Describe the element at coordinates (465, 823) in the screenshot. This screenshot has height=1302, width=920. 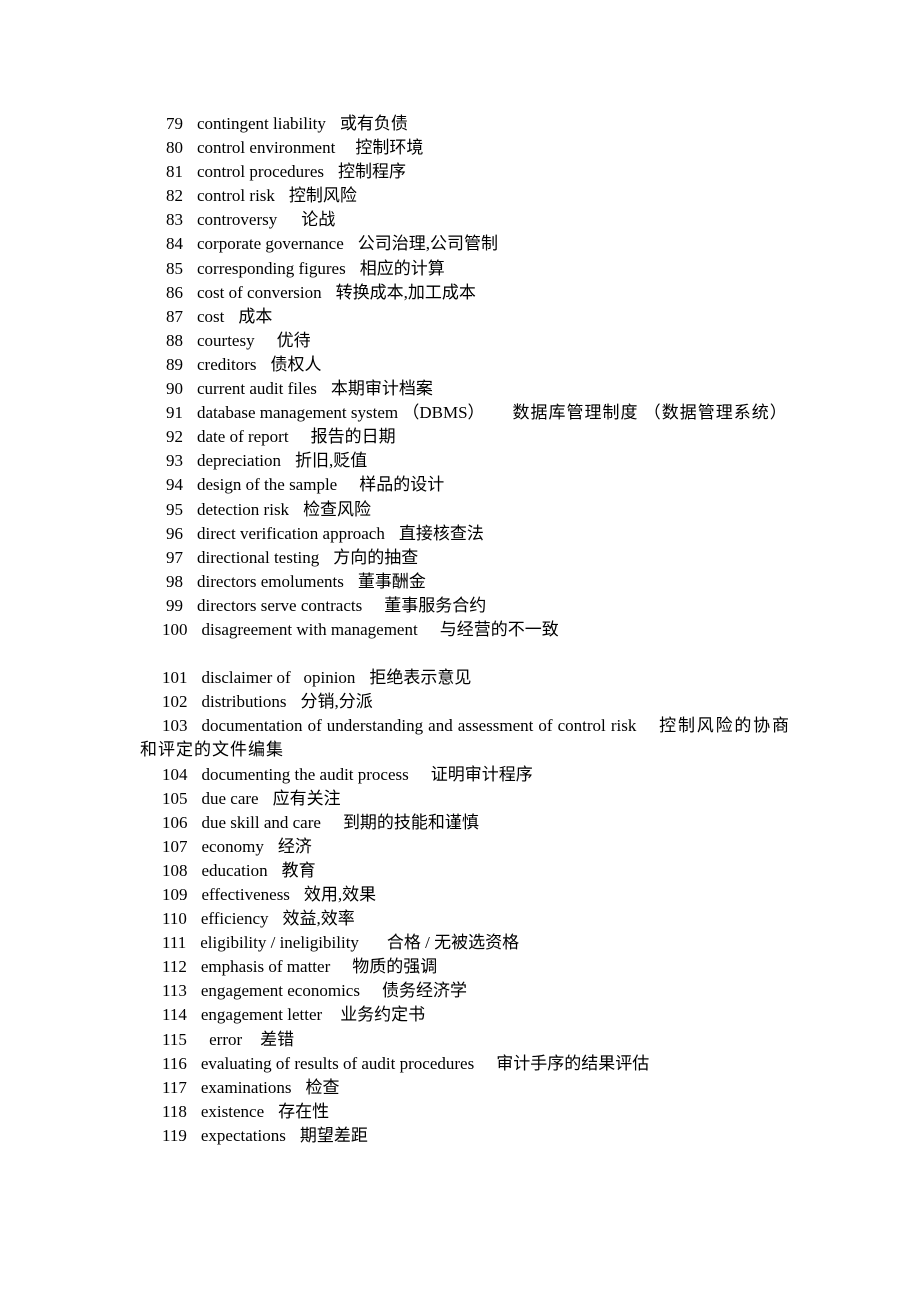
I see `glossary-entry: 106 due skill and care 到期的技能和谨慎` at that location.